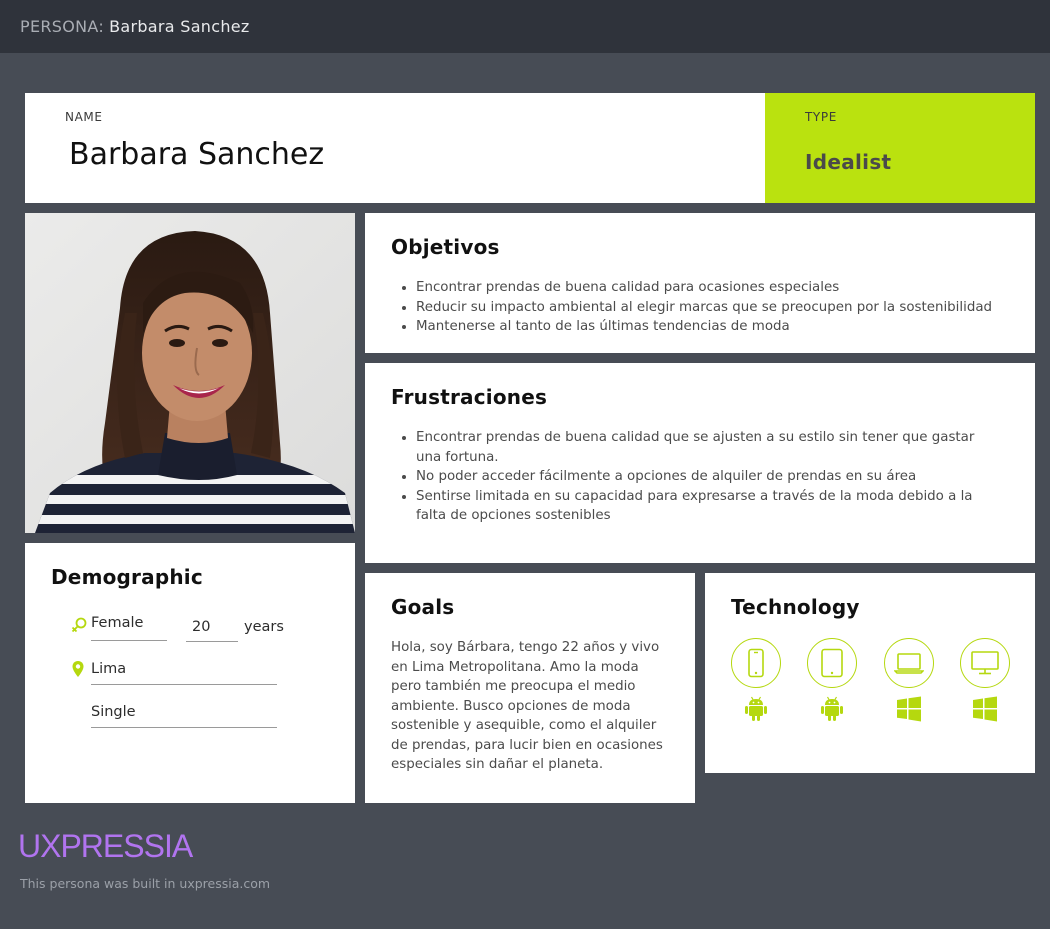 The width and height of the screenshot is (1050, 929). What do you see at coordinates (184, 673) in the screenshot?
I see `location-field: Lima` at bounding box center [184, 673].